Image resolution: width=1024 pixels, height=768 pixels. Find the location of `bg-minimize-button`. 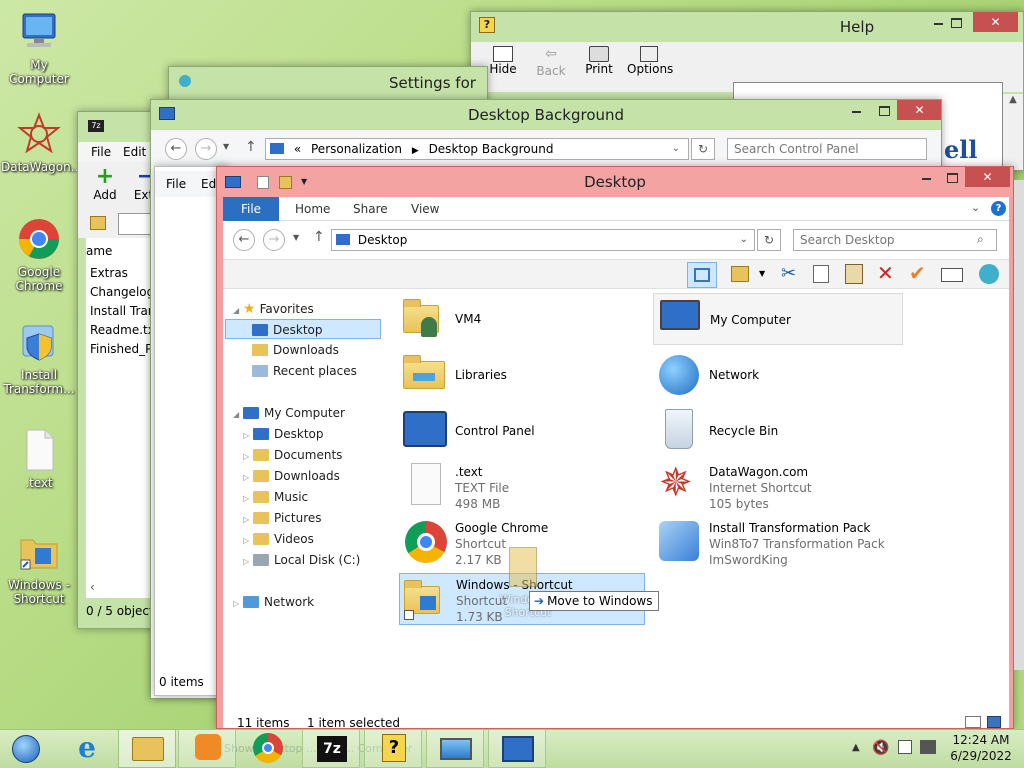

bg-minimize-button is located at coordinates (856, 110).